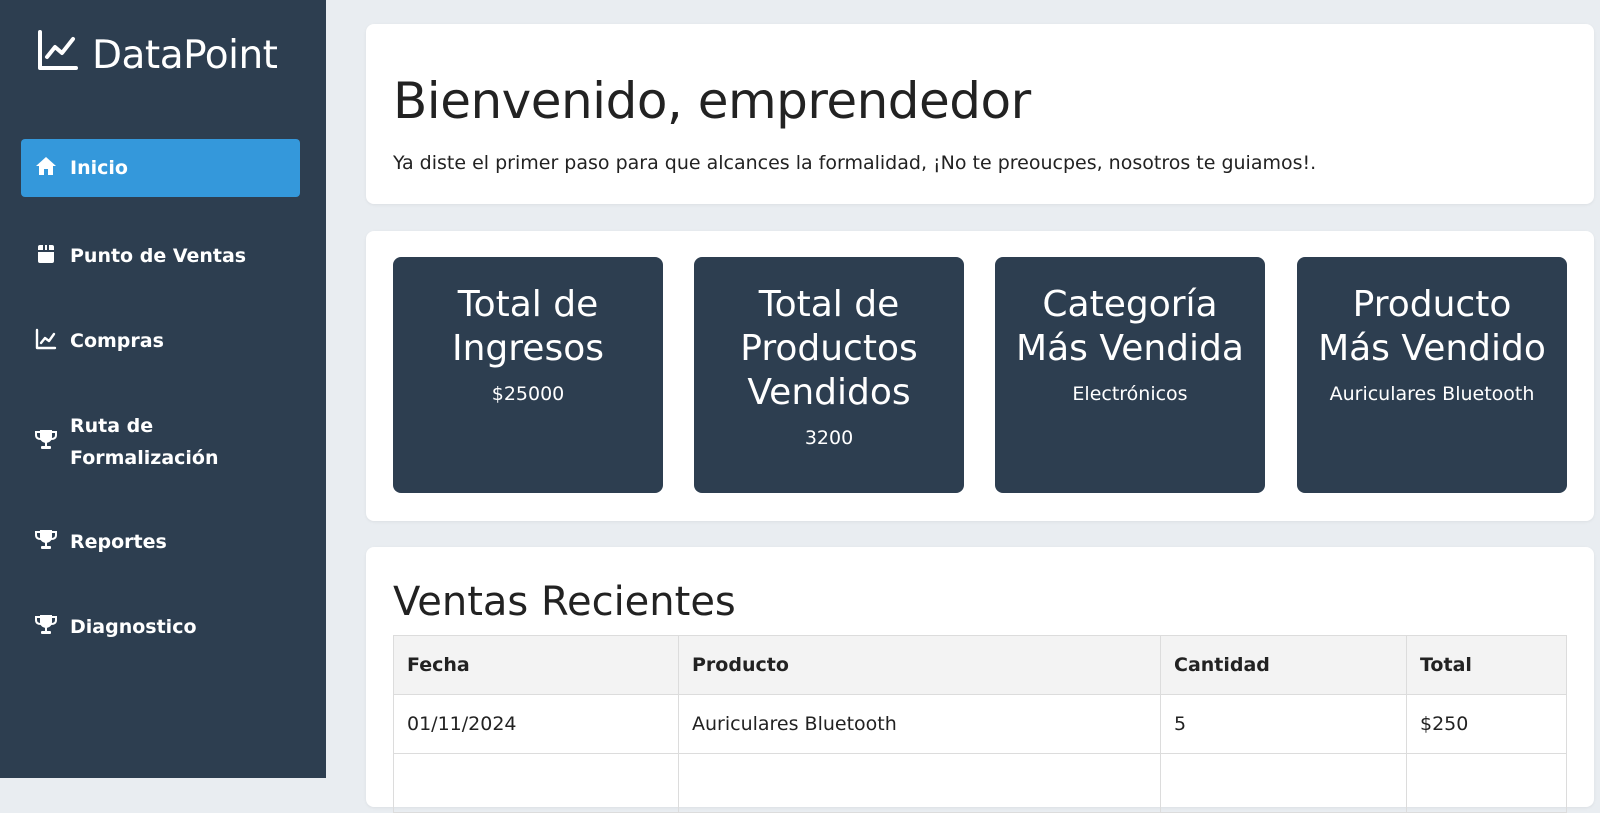 The image size is (1600, 813). Describe the element at coordinates (1130, 326) in the screenshot. I see `stat-title: Categoría Más Vendida` at that location.